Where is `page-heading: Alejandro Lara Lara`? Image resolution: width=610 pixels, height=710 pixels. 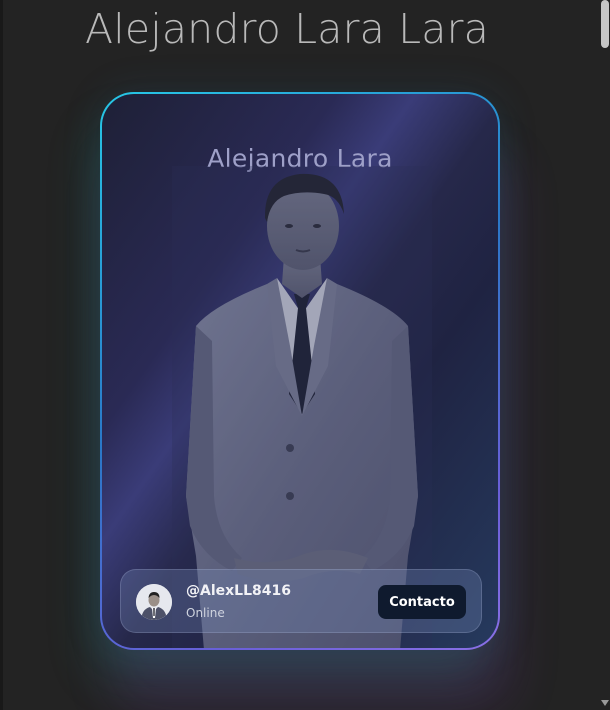 page-heading: Alejandro Lara Lara is located at coordinates (287, 29).